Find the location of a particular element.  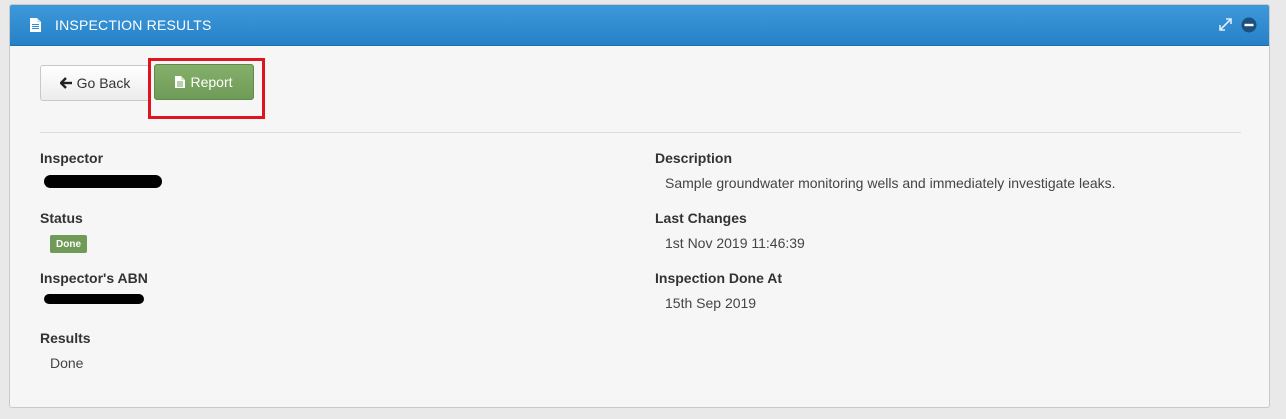

panel-title: INSPECTION RESULTS is located at coordinates (133, 25).